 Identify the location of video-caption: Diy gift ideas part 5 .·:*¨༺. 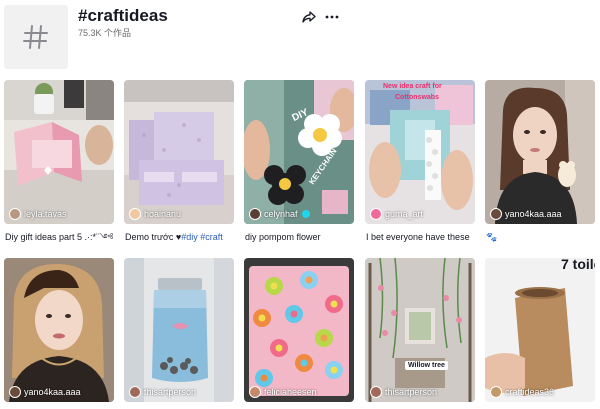
(61, 237).